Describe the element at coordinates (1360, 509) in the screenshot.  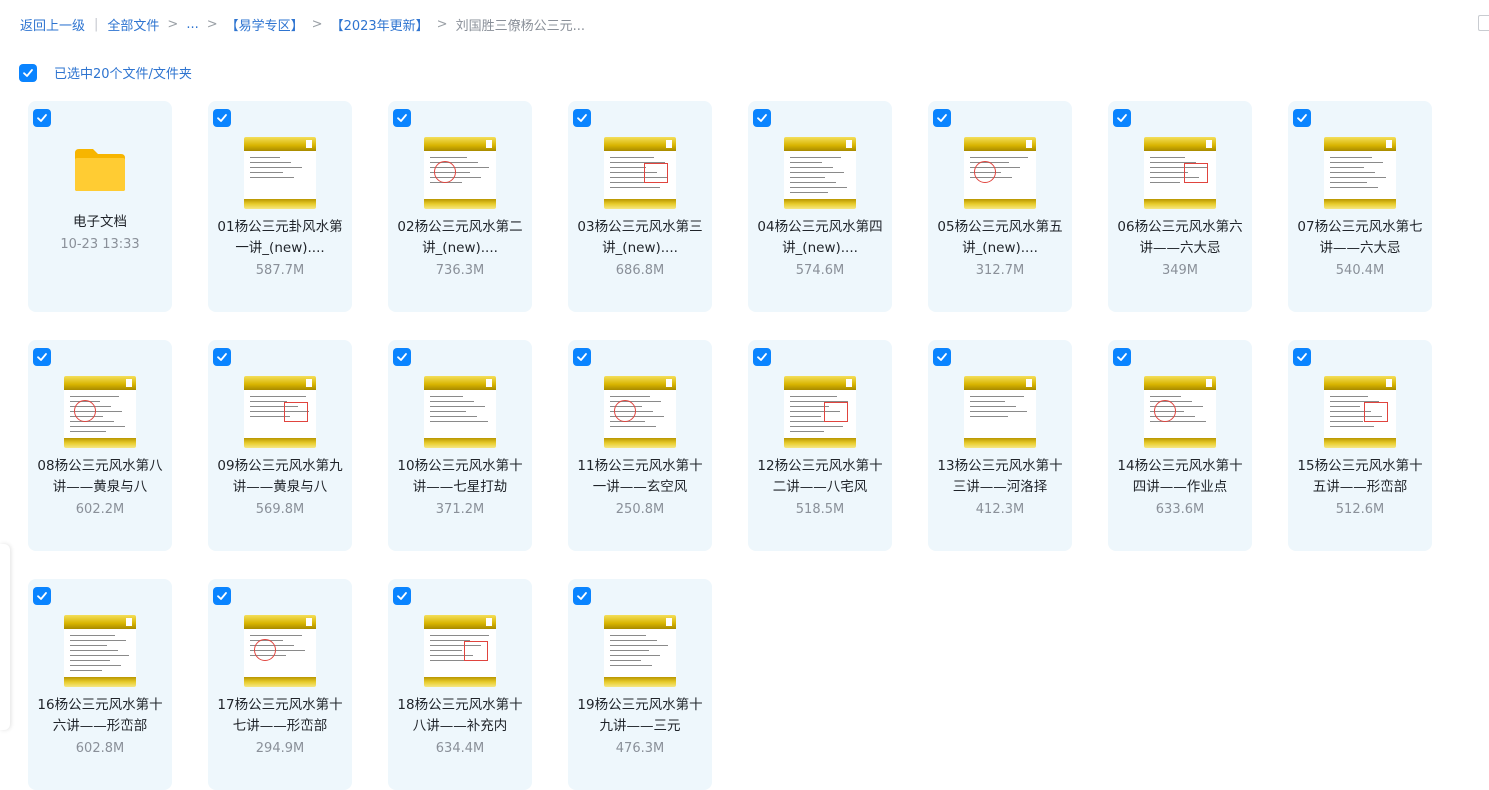
I see `file-size: 512.6M` at that location.